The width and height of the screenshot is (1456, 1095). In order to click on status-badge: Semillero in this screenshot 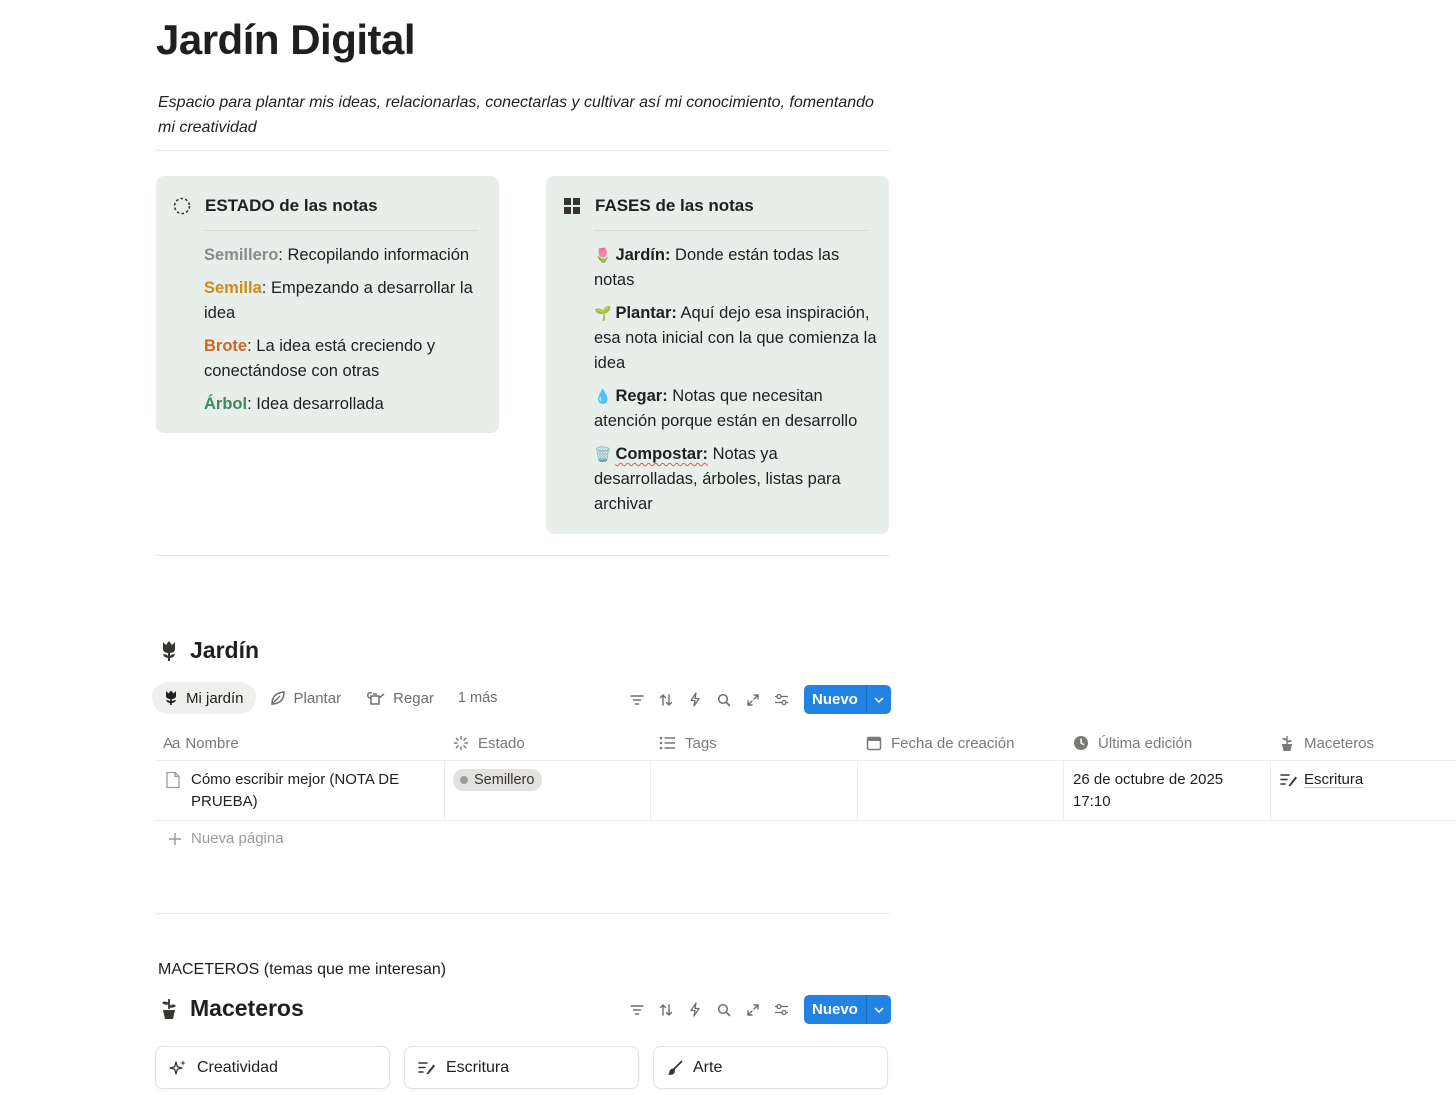, I will do `click(498, 780)`.